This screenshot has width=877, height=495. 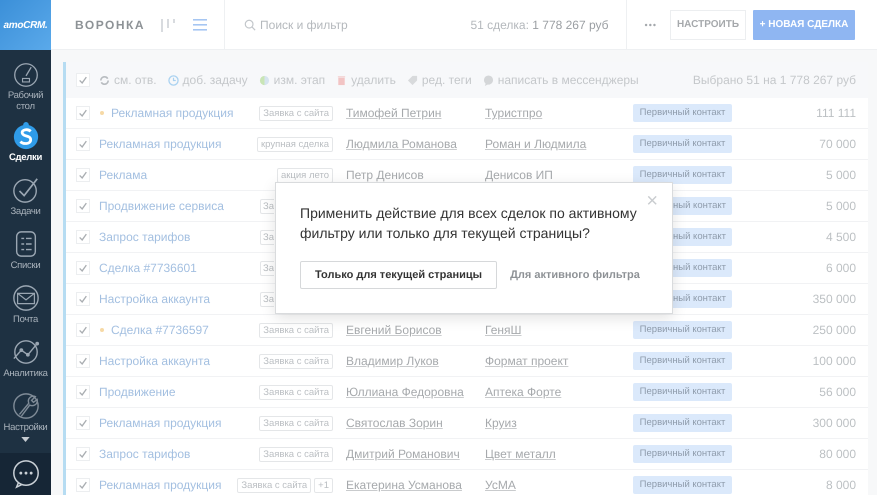 What do you see at coordinates (519, 175) in the screenshot?
I see `company-link: Денисов ИП` at bounding box center [519, 175].